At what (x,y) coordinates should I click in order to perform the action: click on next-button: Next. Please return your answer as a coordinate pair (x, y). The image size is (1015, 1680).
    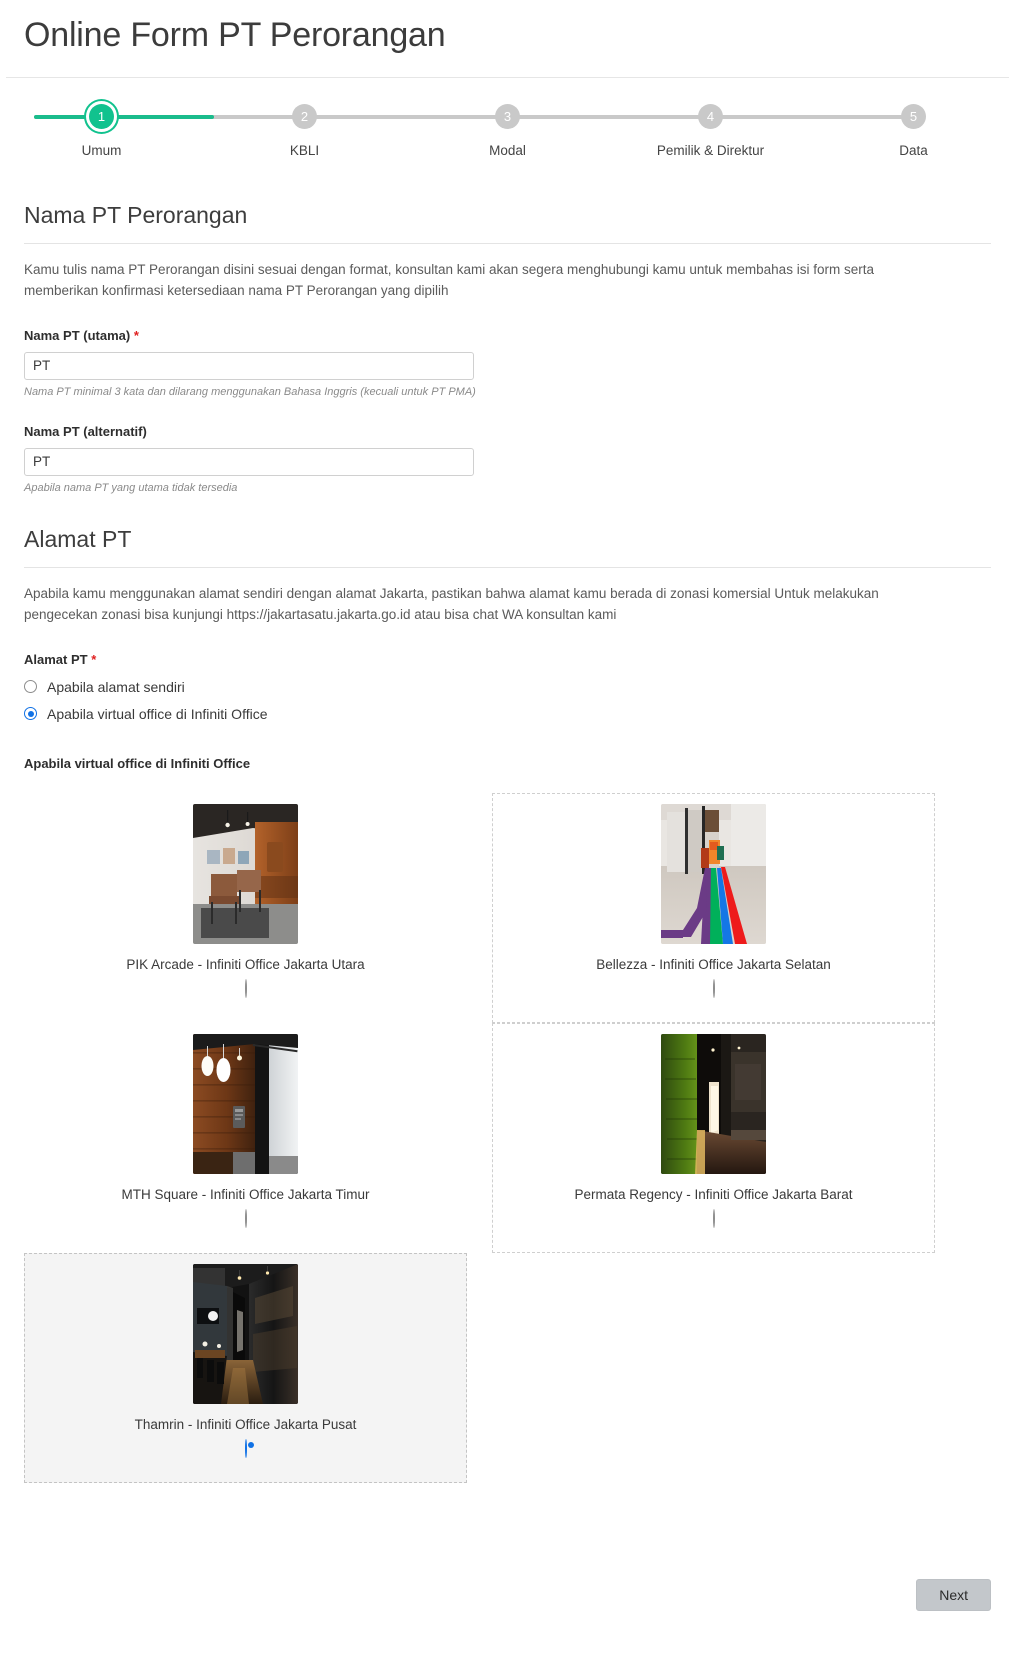
    Looking at the image, I should click on (953, 1594).